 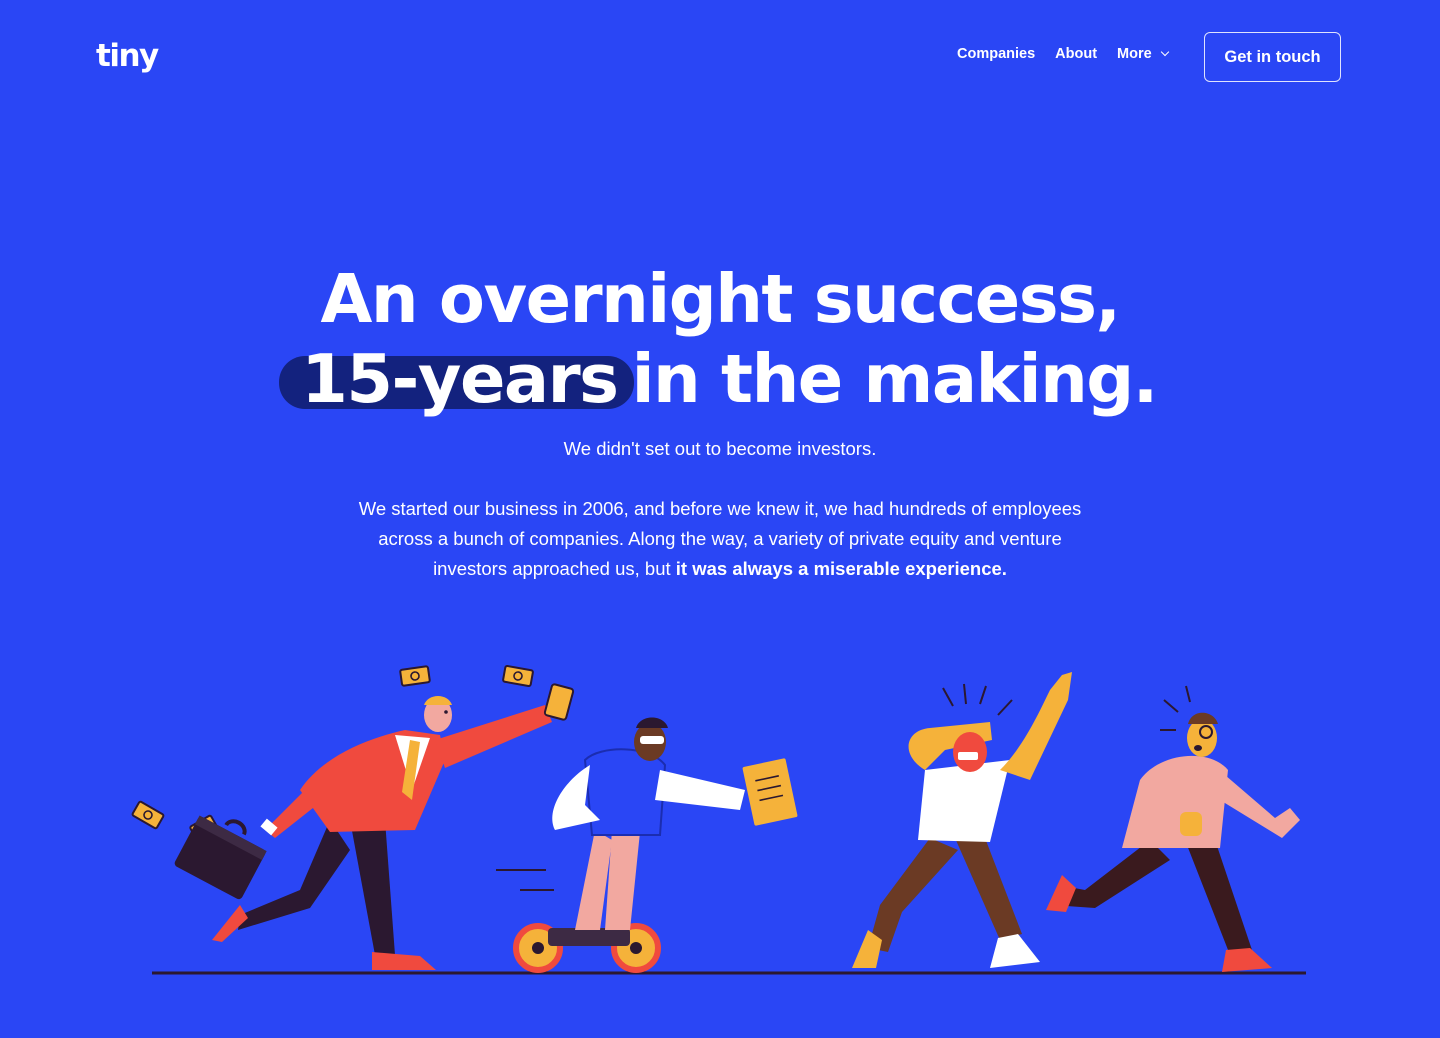 What do you see at coordinates (1134, 54) in the screenshot?
I see `nav-more-label: More` at bounding box center [1134, 54].